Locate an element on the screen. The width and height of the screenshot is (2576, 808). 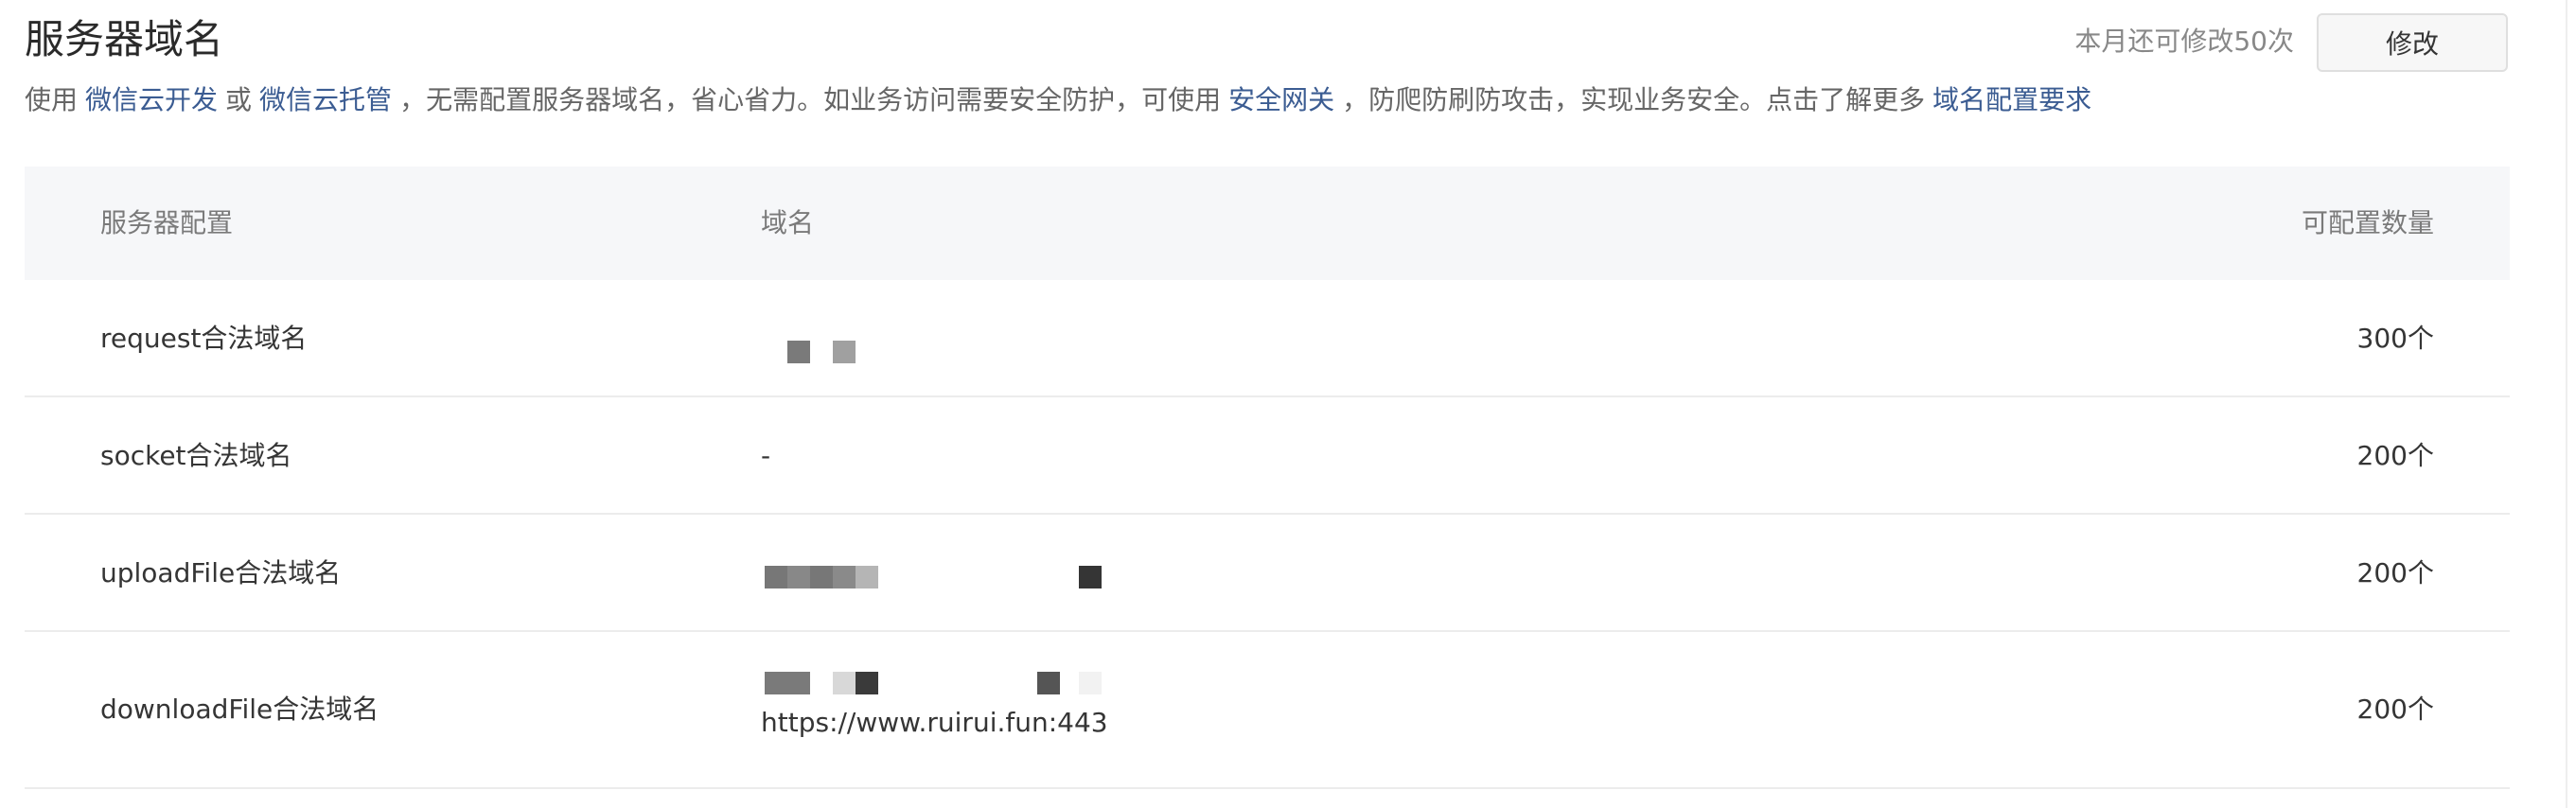
column-header-count: 可配置数量 is located at coordinates (2367, 223).